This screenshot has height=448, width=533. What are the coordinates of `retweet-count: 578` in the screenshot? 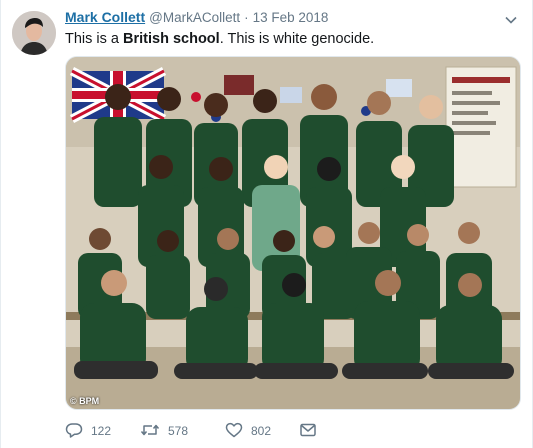 It's located at (178, 431).